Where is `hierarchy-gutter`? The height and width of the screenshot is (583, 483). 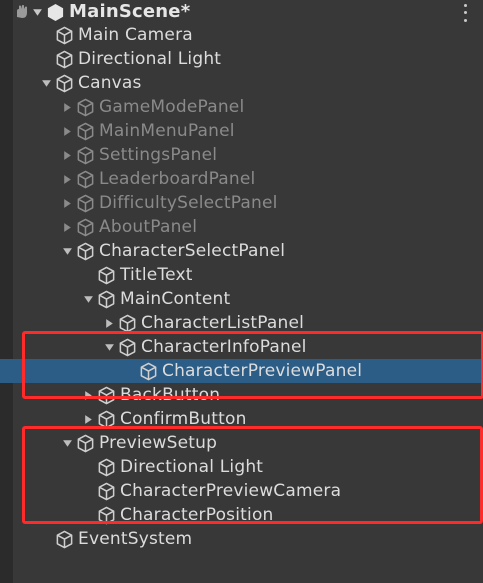 hierarchy-gutter is located at coordinates (6, 291).